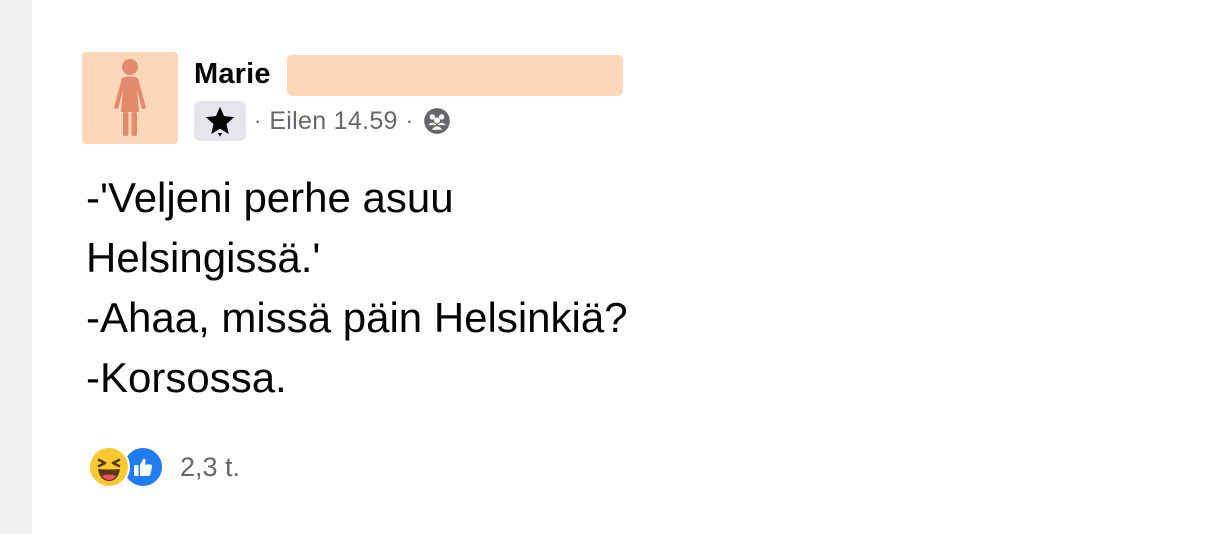 This screenshot has height=534, width=1210. I want to click on post-line: -'Veljeni perhe asuu, so click(270, 197).